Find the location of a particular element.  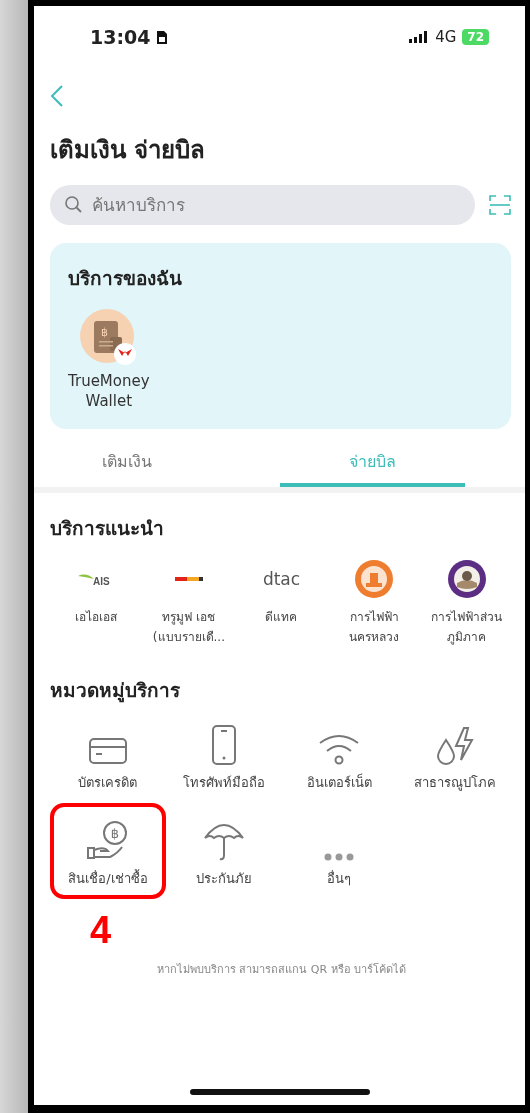

category-item: โทรศัพท์มือถือ is located at coordinates (223, 755).